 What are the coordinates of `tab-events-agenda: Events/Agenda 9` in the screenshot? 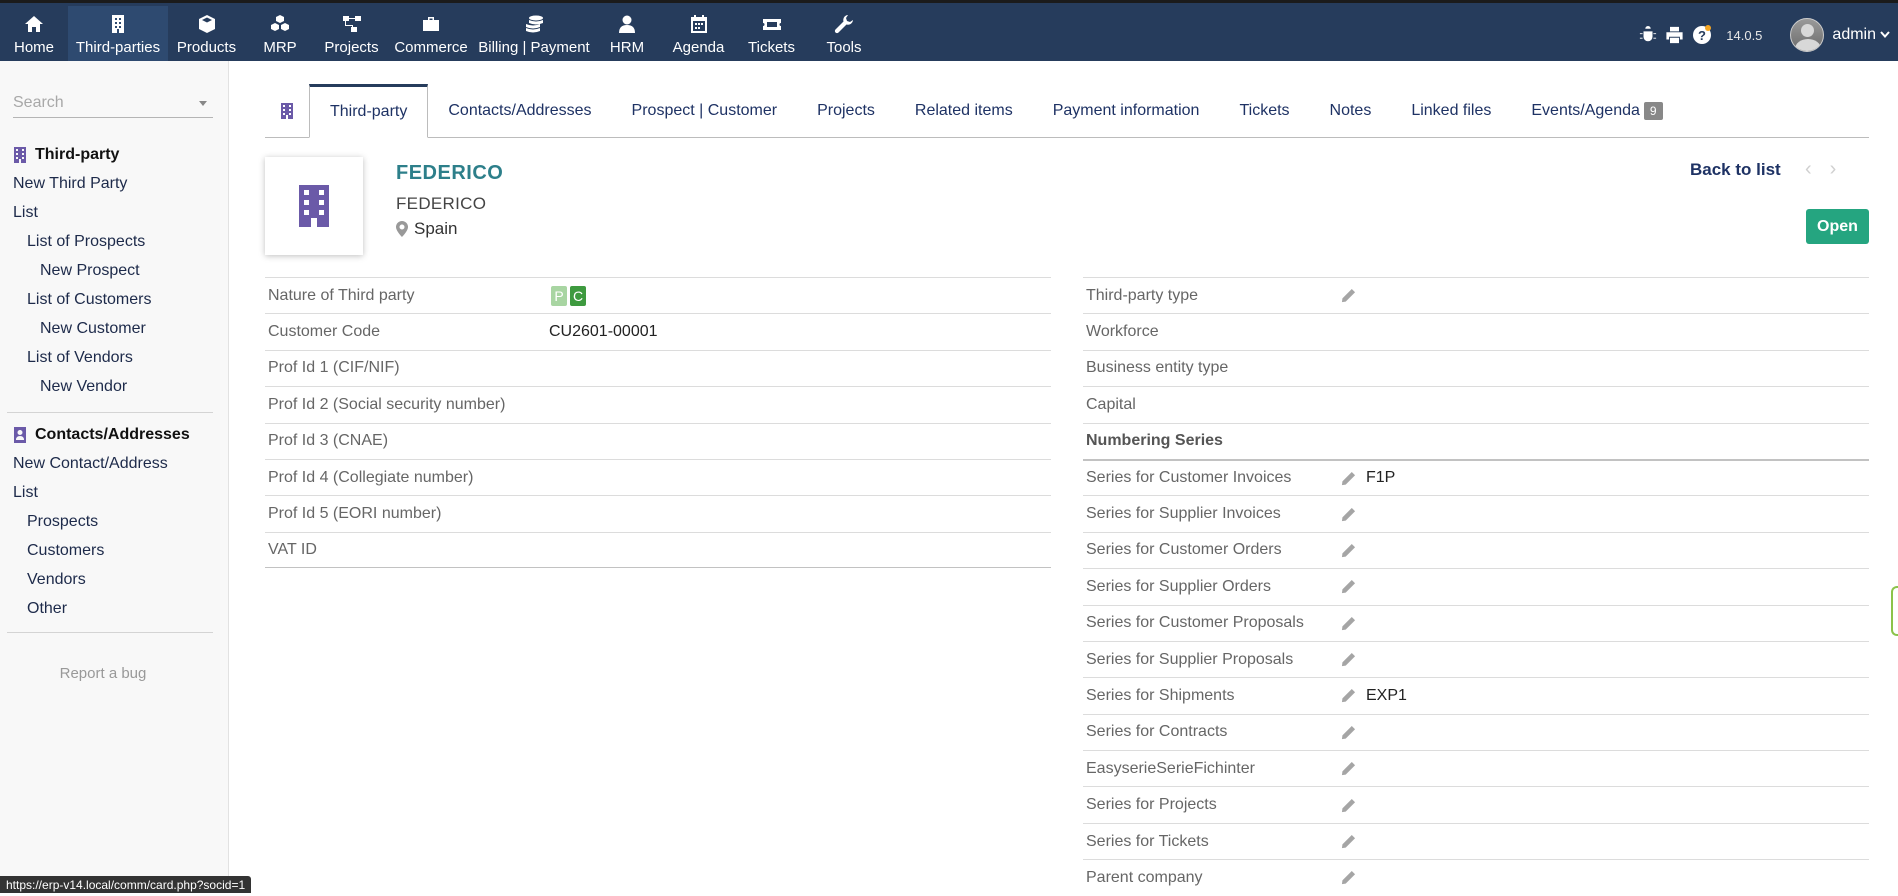 It's located at (1596, 110).